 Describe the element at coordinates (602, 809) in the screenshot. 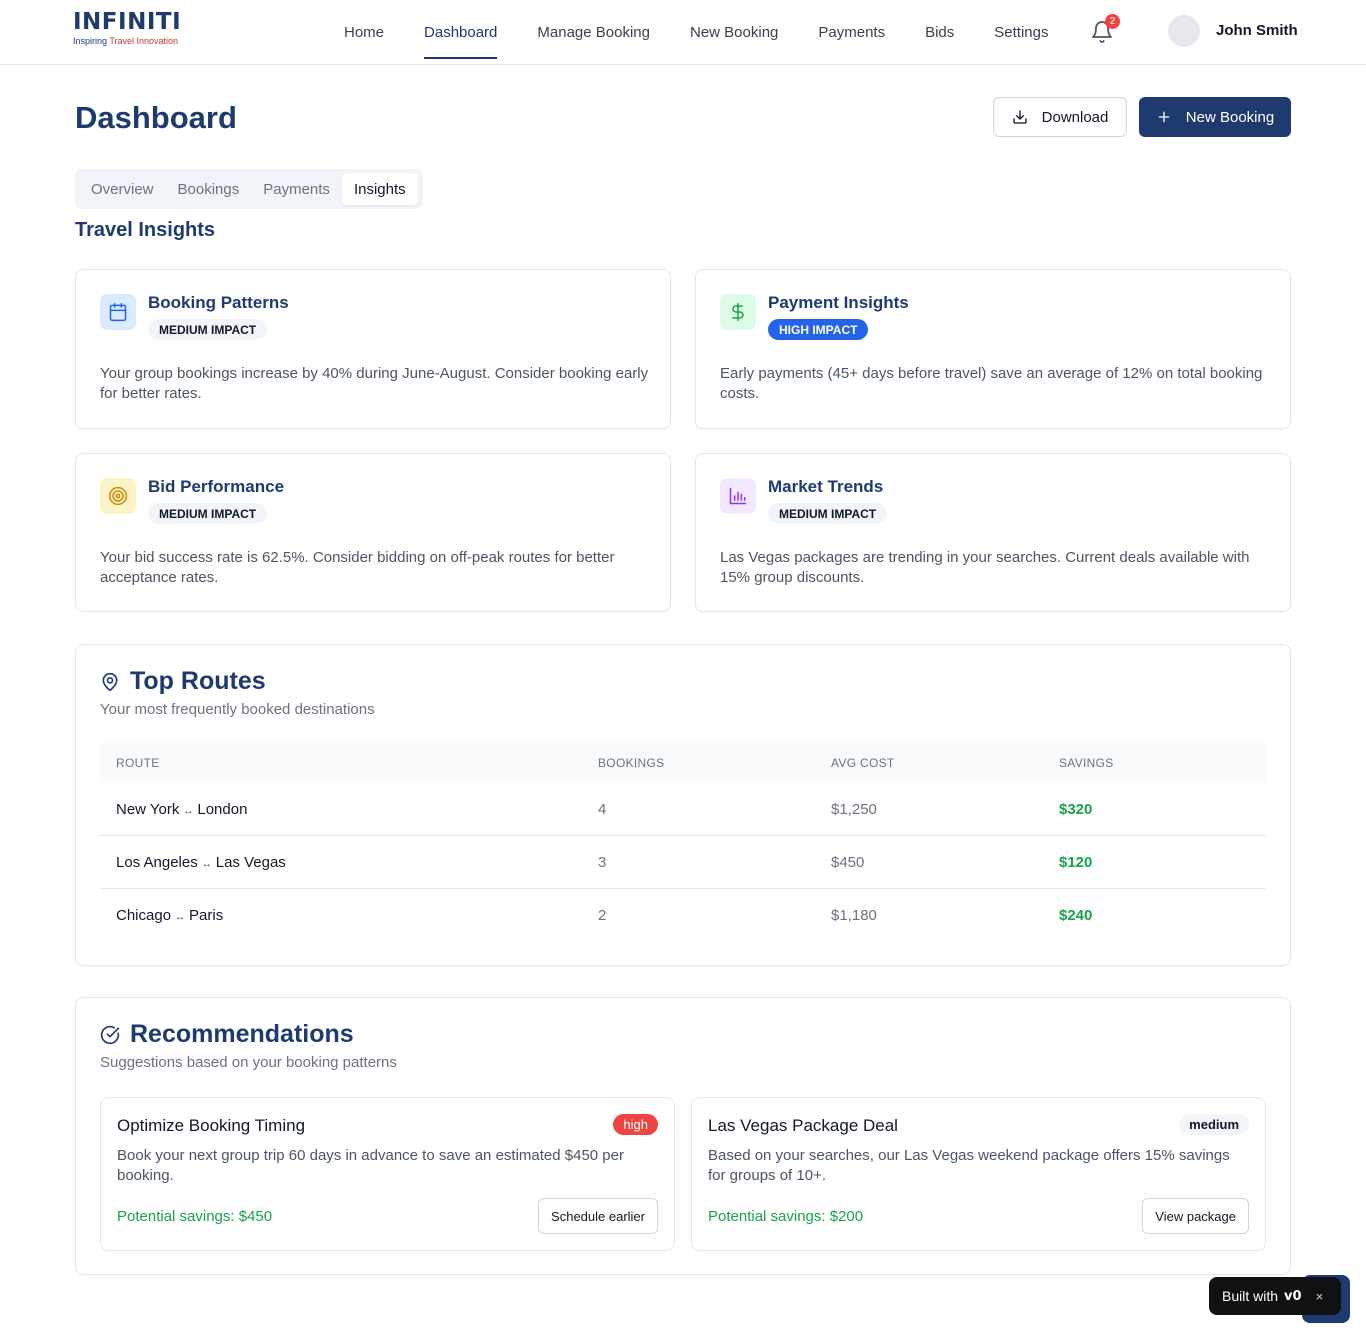

I see `bookings-cell: 4` at that location.